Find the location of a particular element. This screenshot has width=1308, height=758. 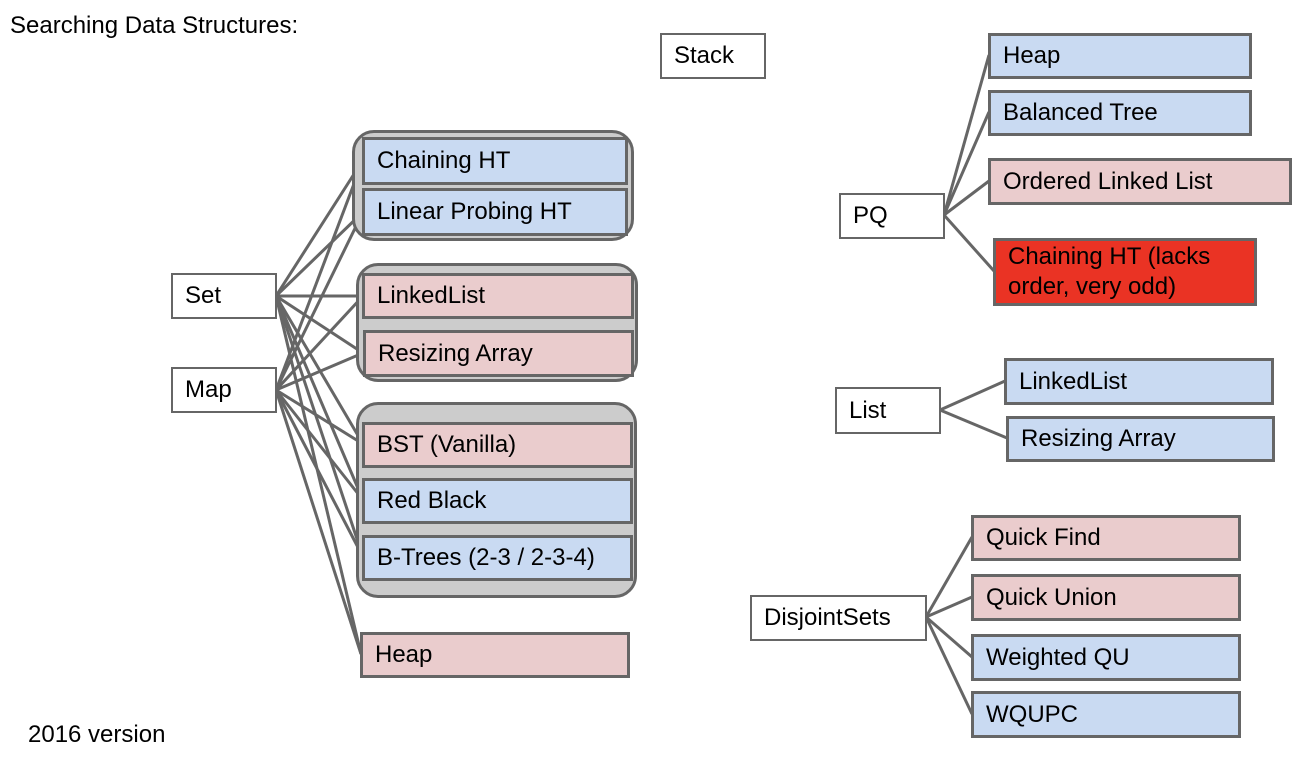

list-impl-resizing-array: Resizing Array is located at coordinates (1140, 439).